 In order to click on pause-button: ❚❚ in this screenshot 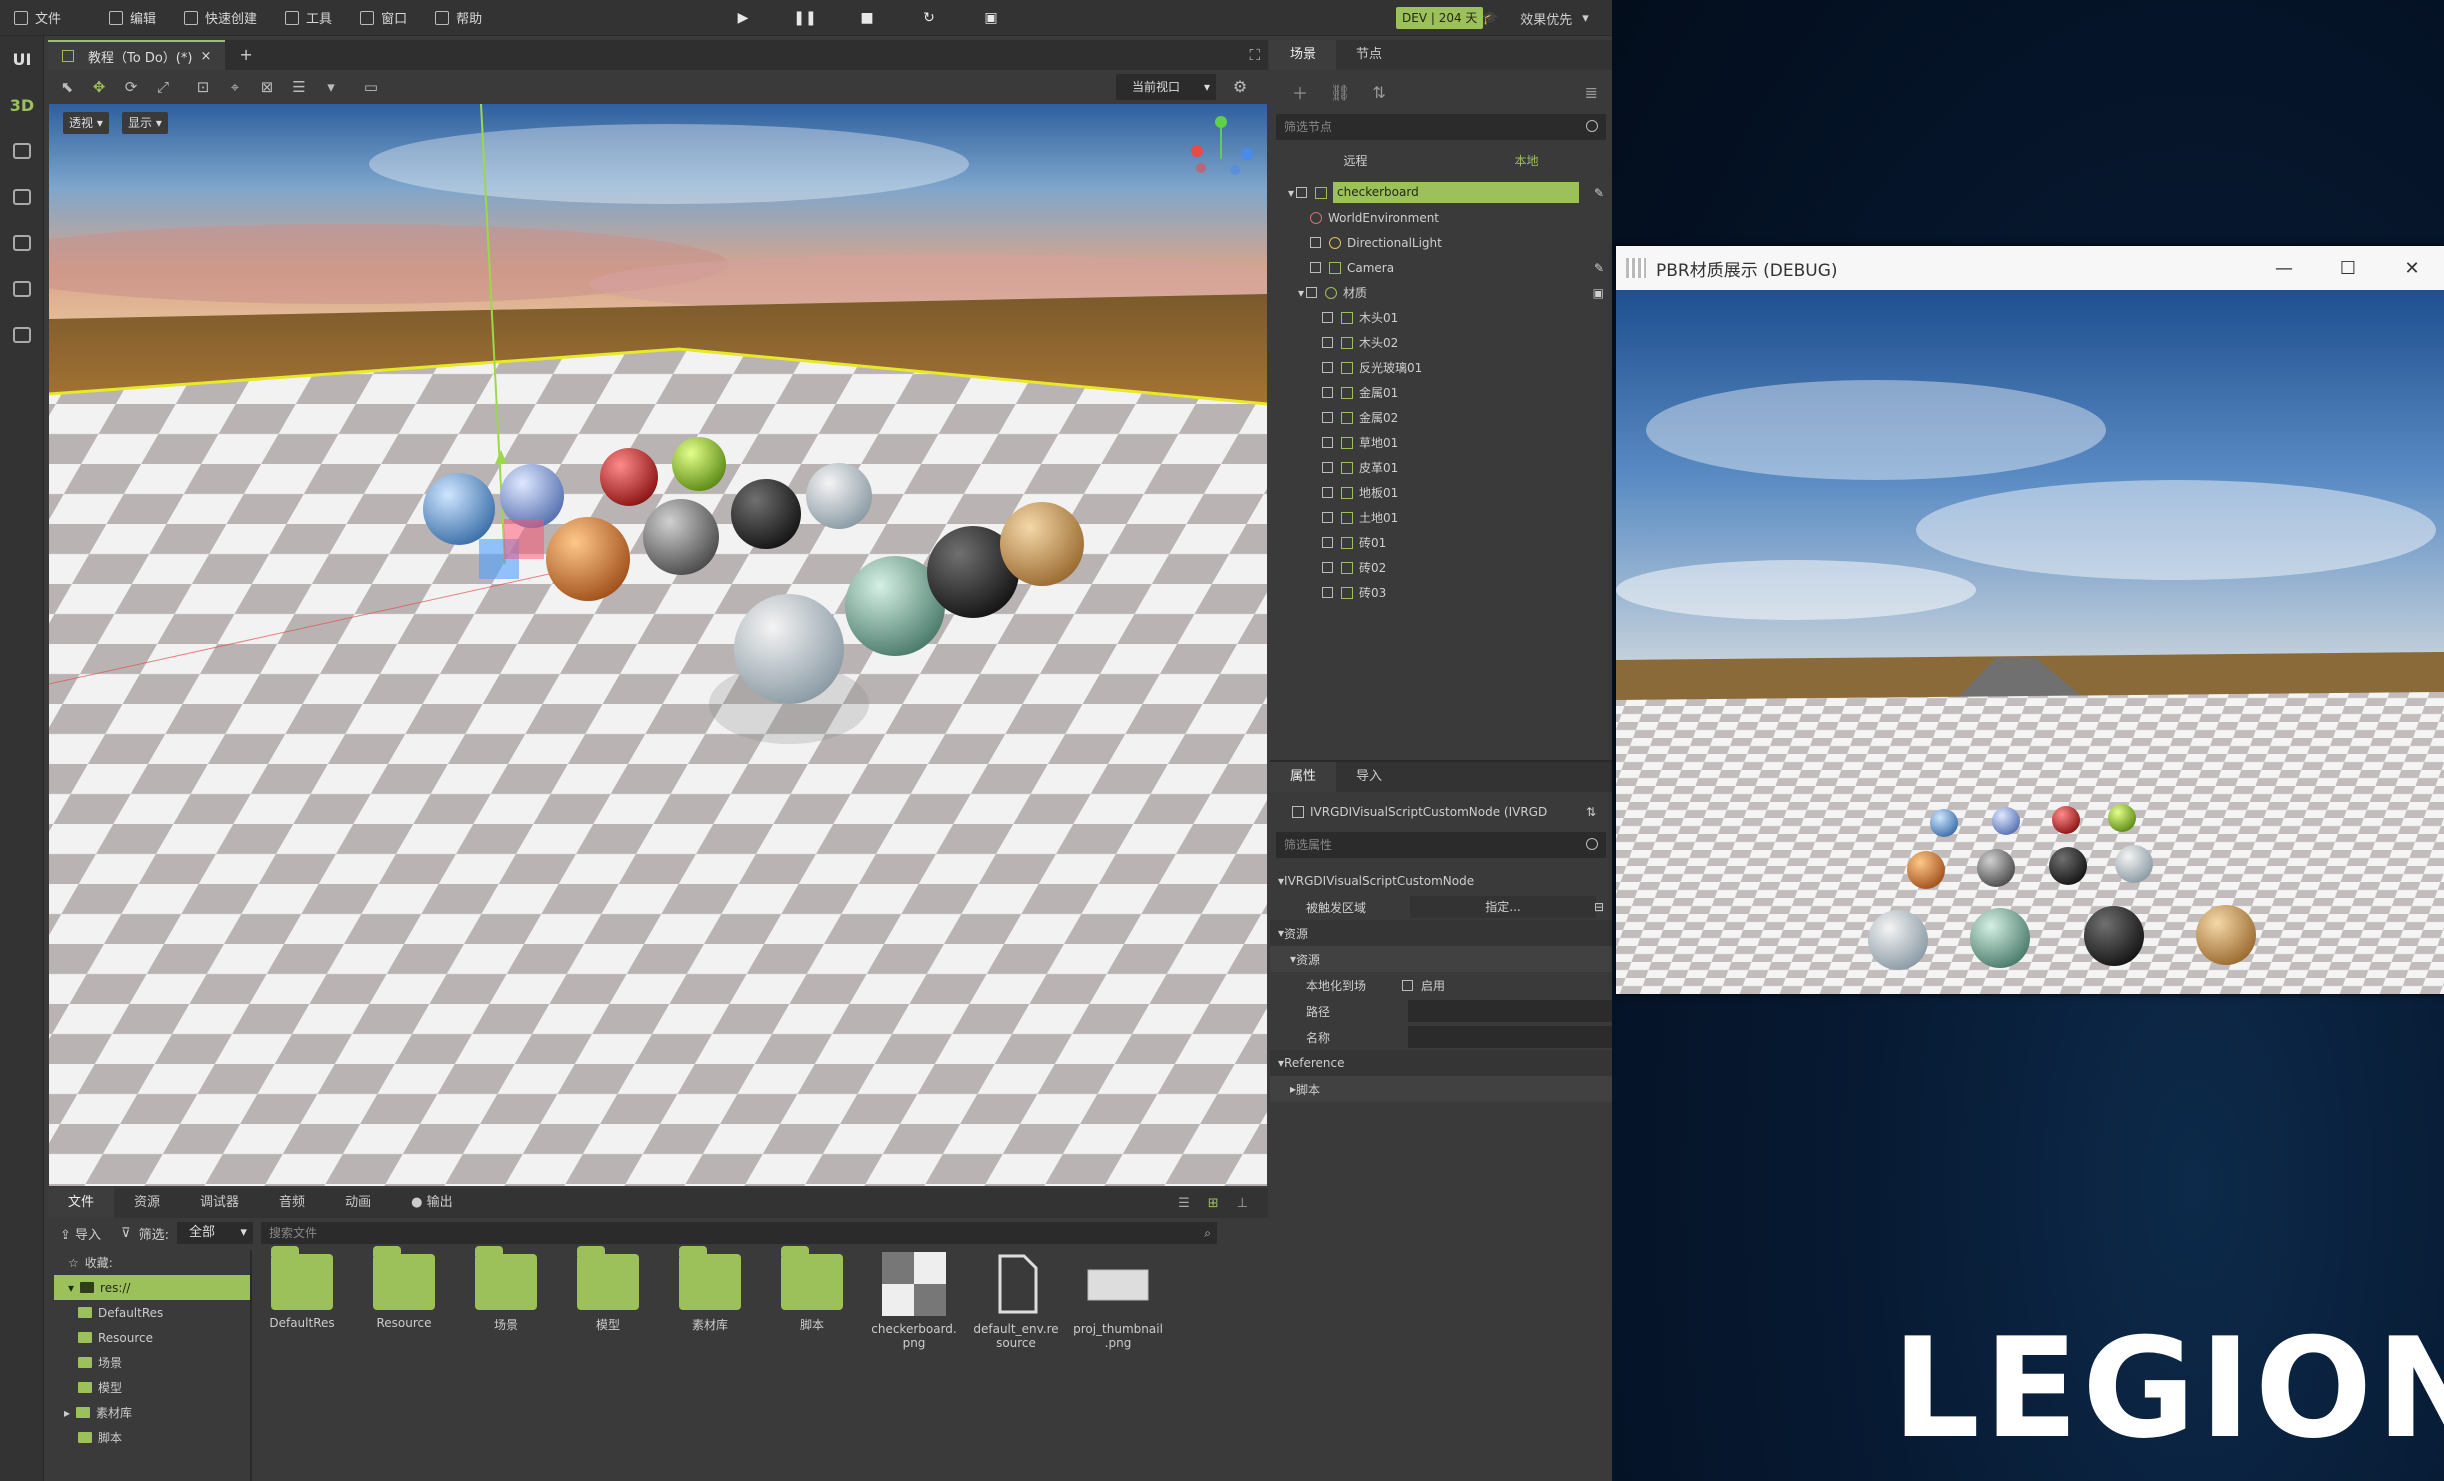, I will do `click(805, 18)`.